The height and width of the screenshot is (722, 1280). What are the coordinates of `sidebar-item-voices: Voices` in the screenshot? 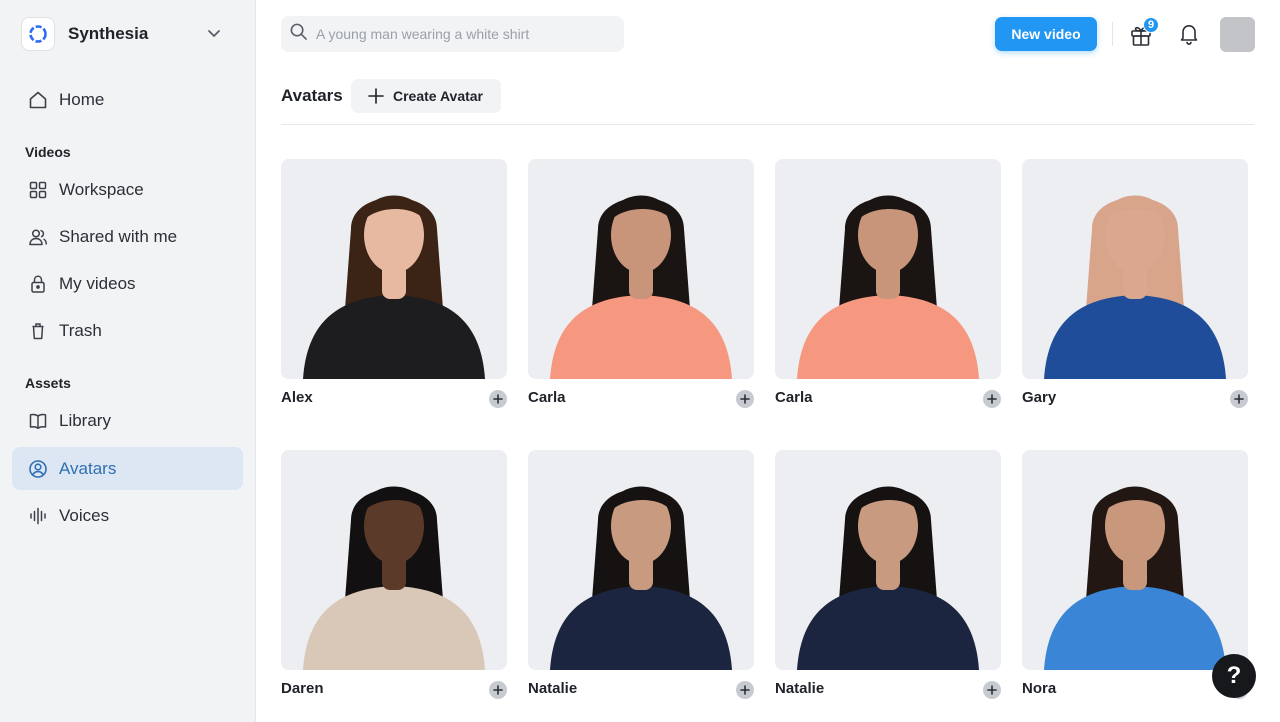 It's located at (127, 515).